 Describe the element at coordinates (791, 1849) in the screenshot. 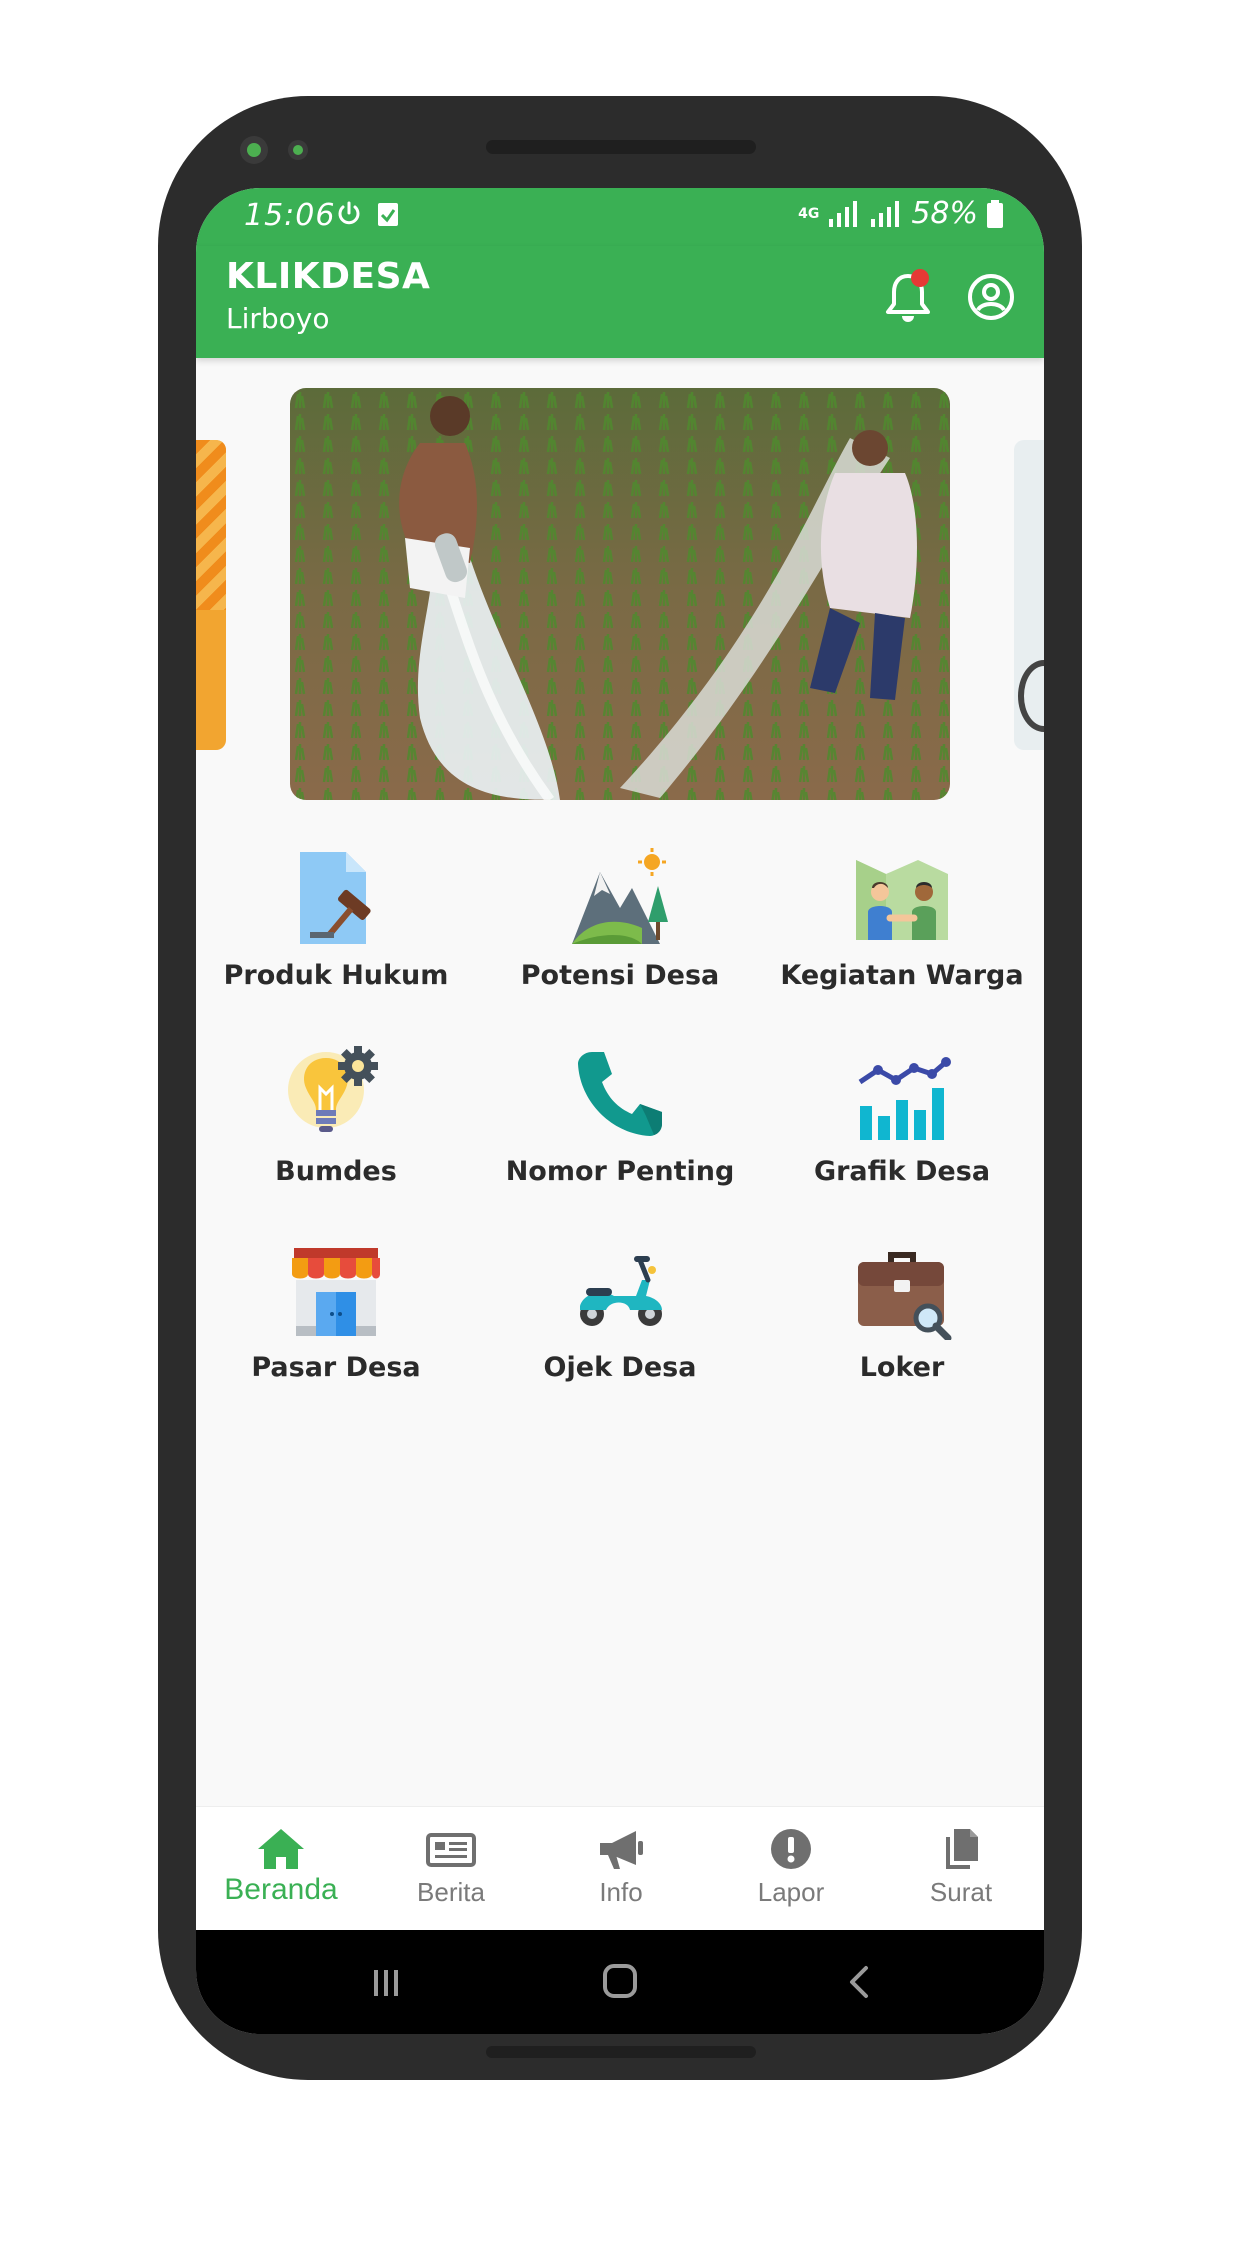

I see `alert-circle-icon` at that location.